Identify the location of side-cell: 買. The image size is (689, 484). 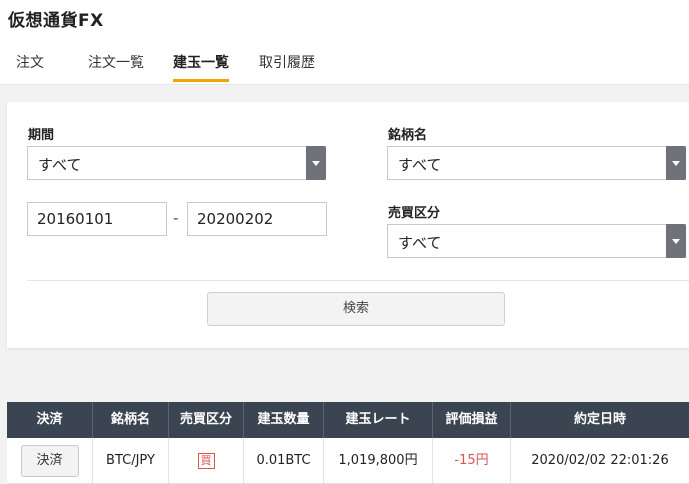
(206, 460).